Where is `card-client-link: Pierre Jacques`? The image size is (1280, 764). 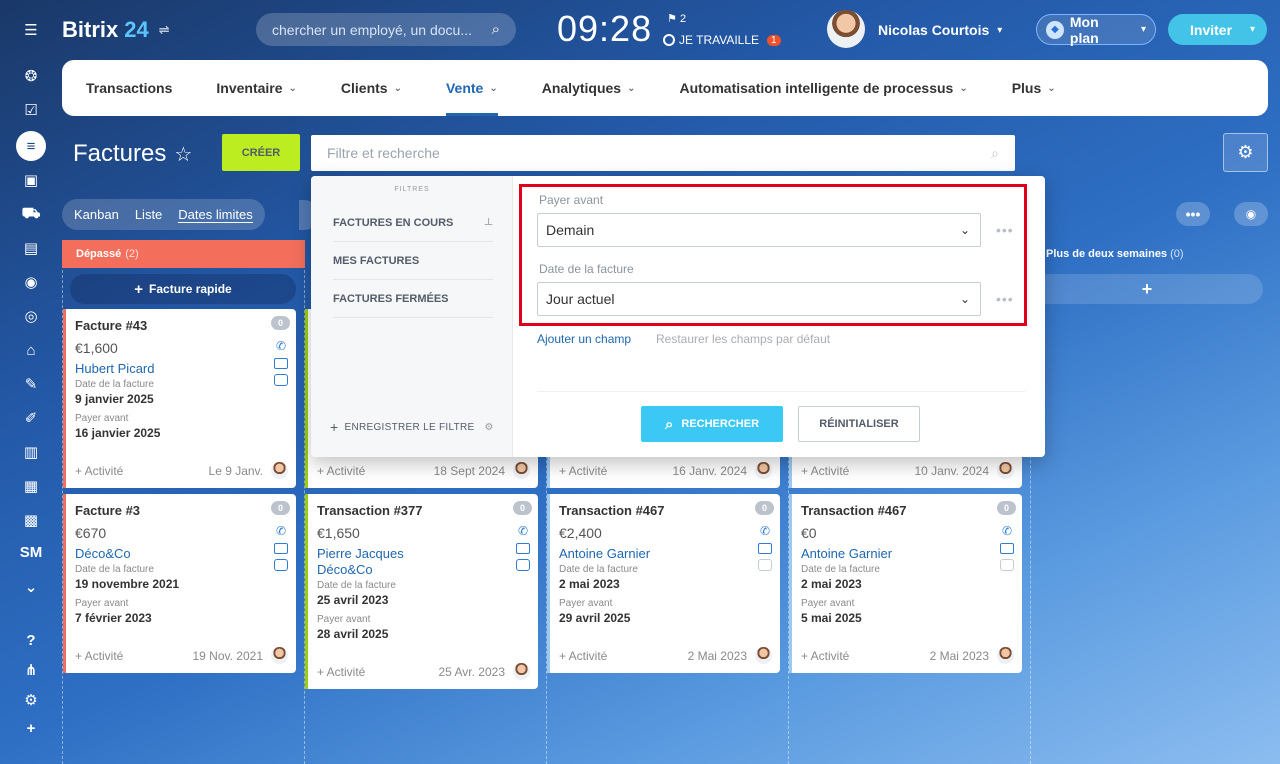 card-client-link: Pierre Jacques is located at coordinates (421, 554).